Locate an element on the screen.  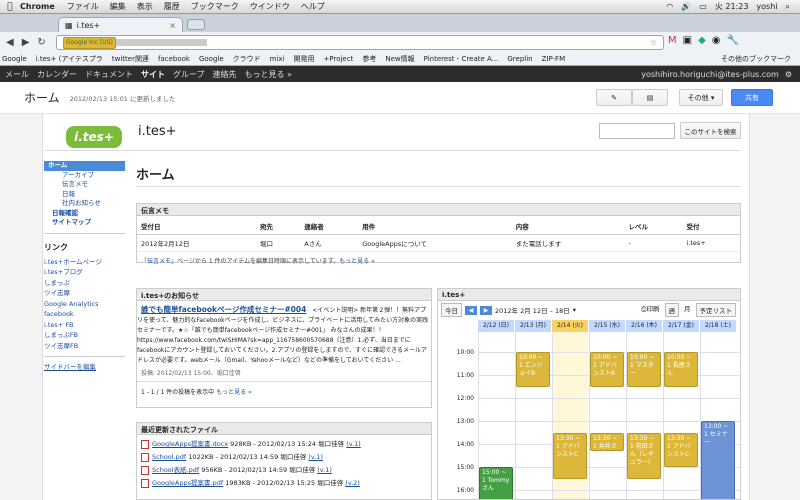
bookmark: ZIP-FM is located at coordinates (554, 59).